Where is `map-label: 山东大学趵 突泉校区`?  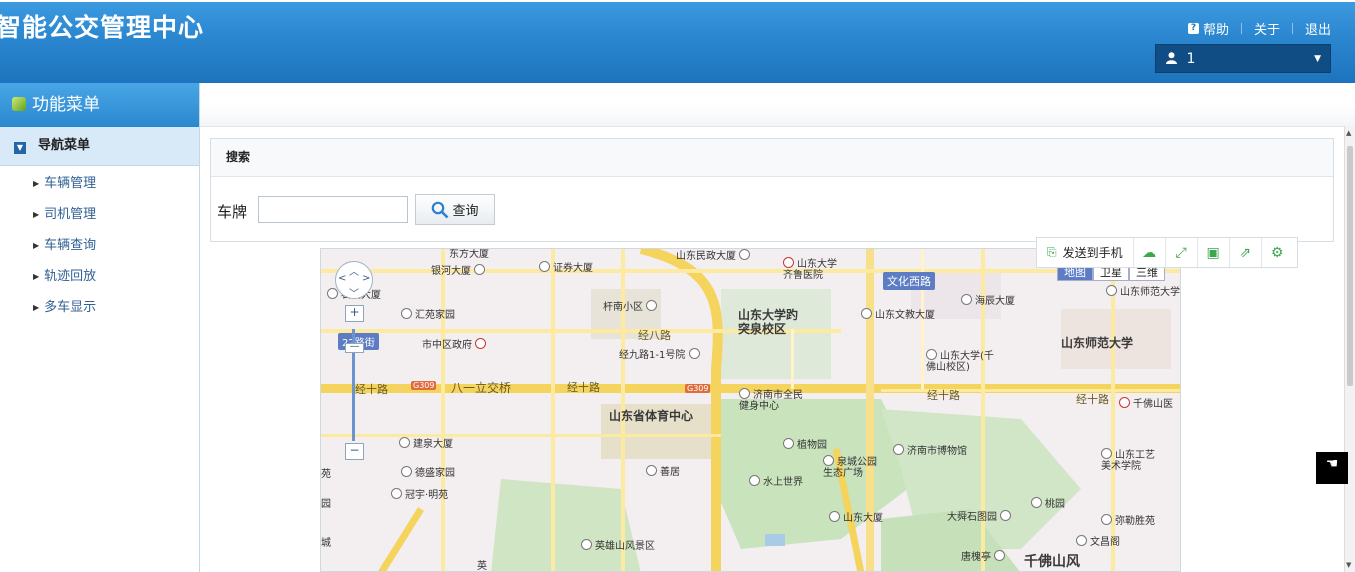
map-label: 山东大学趵 突泉校区 is located at coordinates (768, 322).